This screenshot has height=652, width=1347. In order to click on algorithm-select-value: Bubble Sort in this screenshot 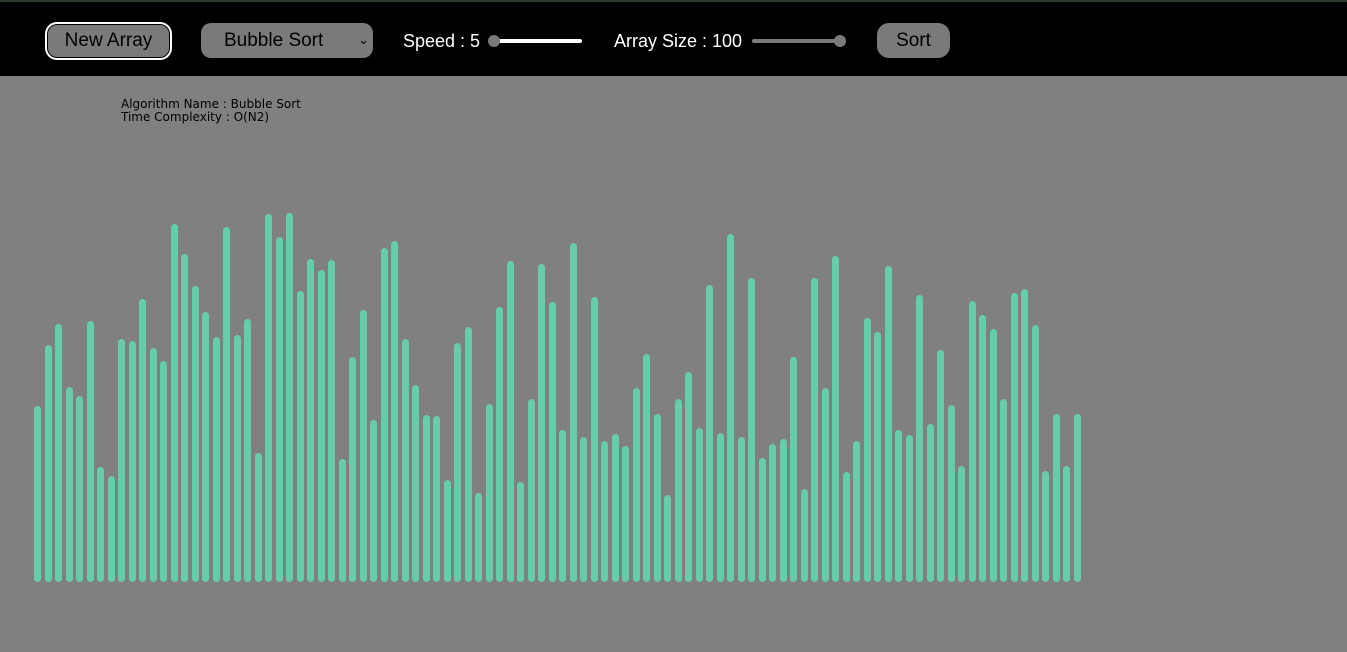, I will do `click(274, 40)`.